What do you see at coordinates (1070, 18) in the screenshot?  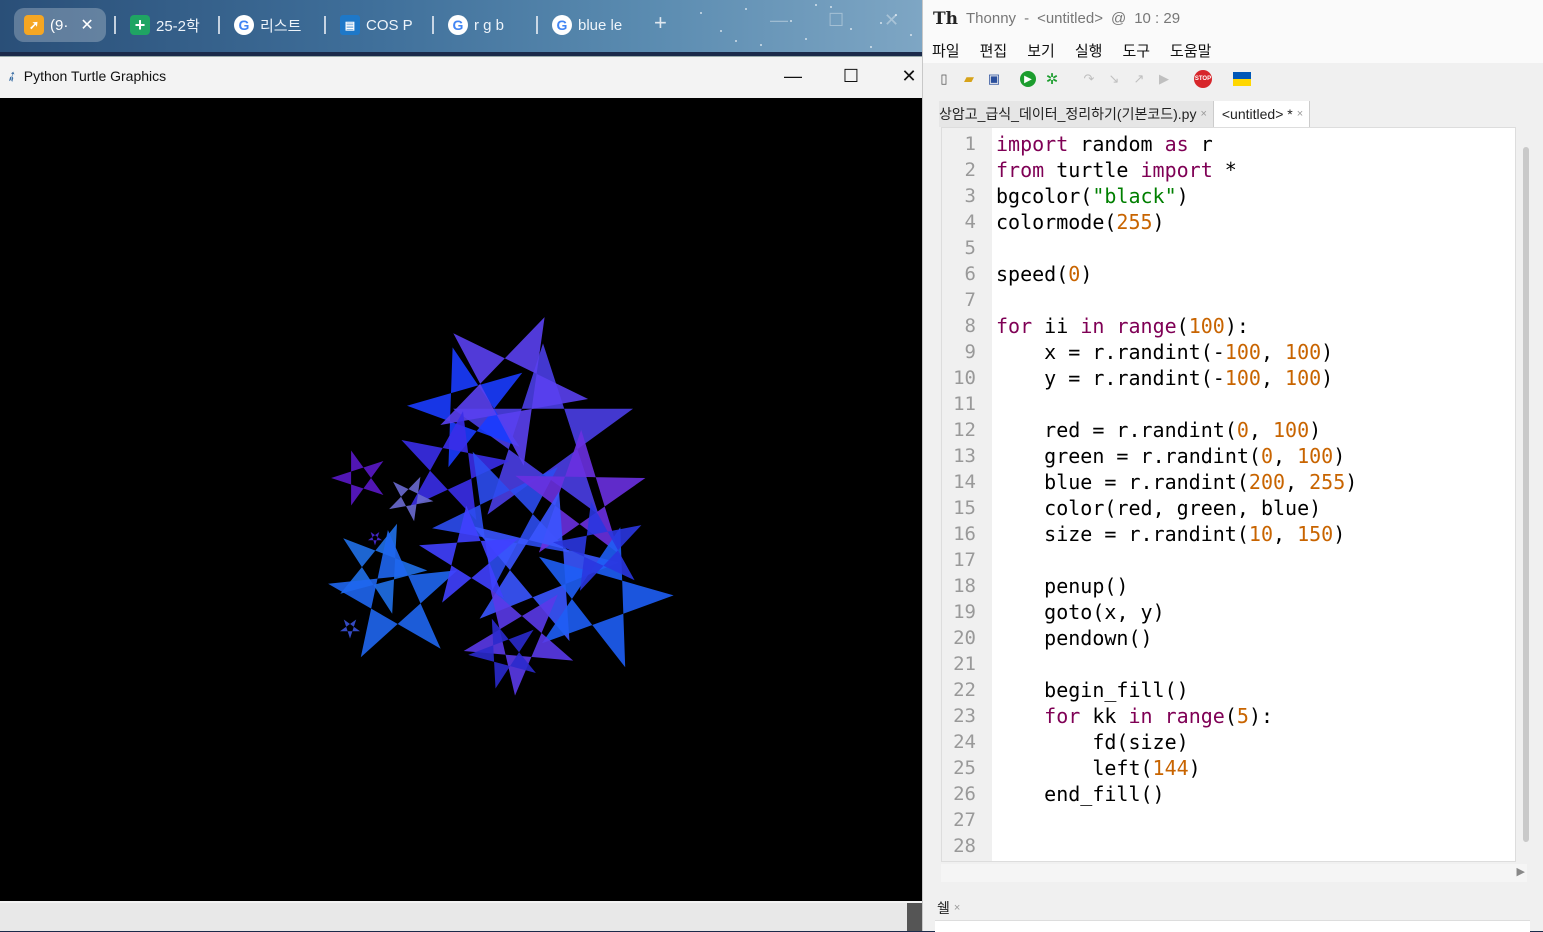 I see `file-name: <untitled>` at bounding box center [1070, 18].